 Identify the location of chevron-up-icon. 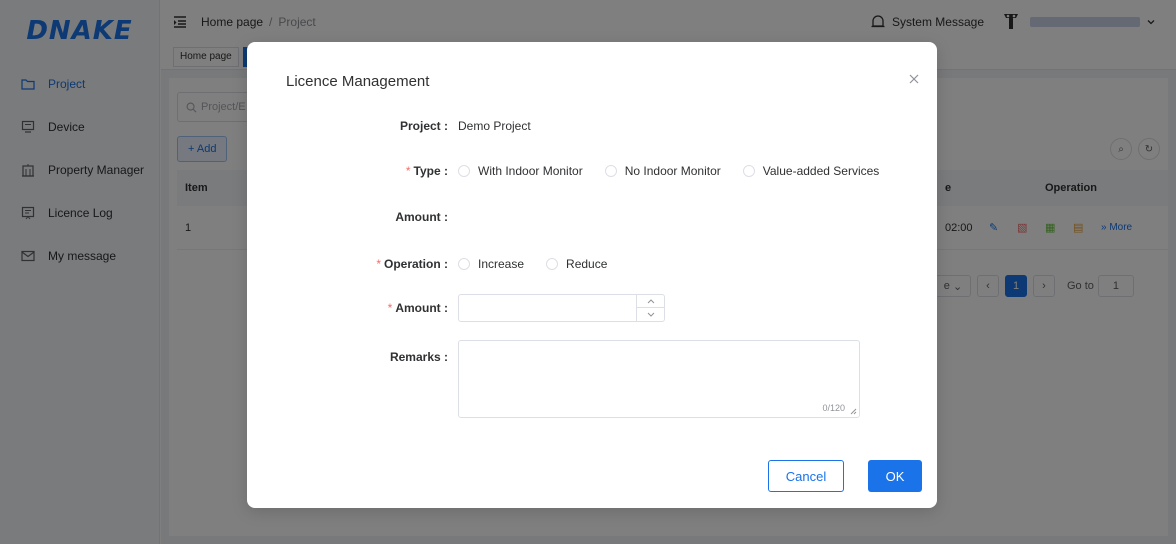
(650, 301).